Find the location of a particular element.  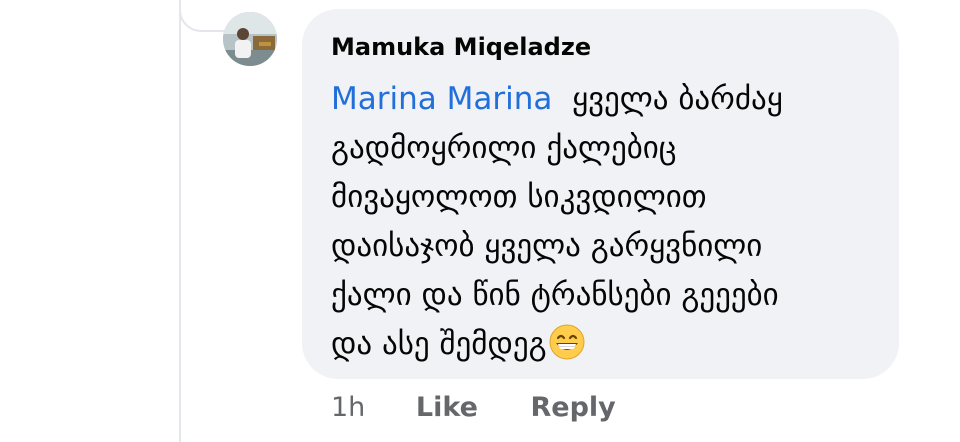

mention-link: Marina Marina is located at coordinates (441, 99).